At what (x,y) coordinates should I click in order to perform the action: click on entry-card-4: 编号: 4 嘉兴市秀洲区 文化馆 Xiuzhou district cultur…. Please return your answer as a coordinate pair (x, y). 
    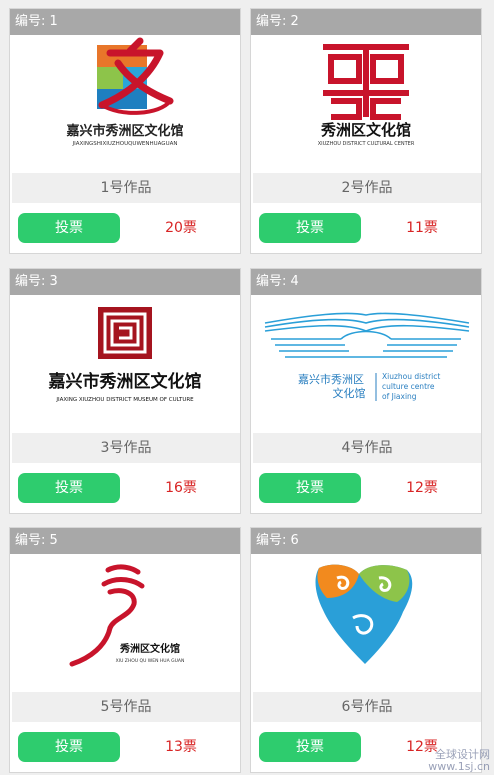
    Looking at the image, I should click on (366, 391).